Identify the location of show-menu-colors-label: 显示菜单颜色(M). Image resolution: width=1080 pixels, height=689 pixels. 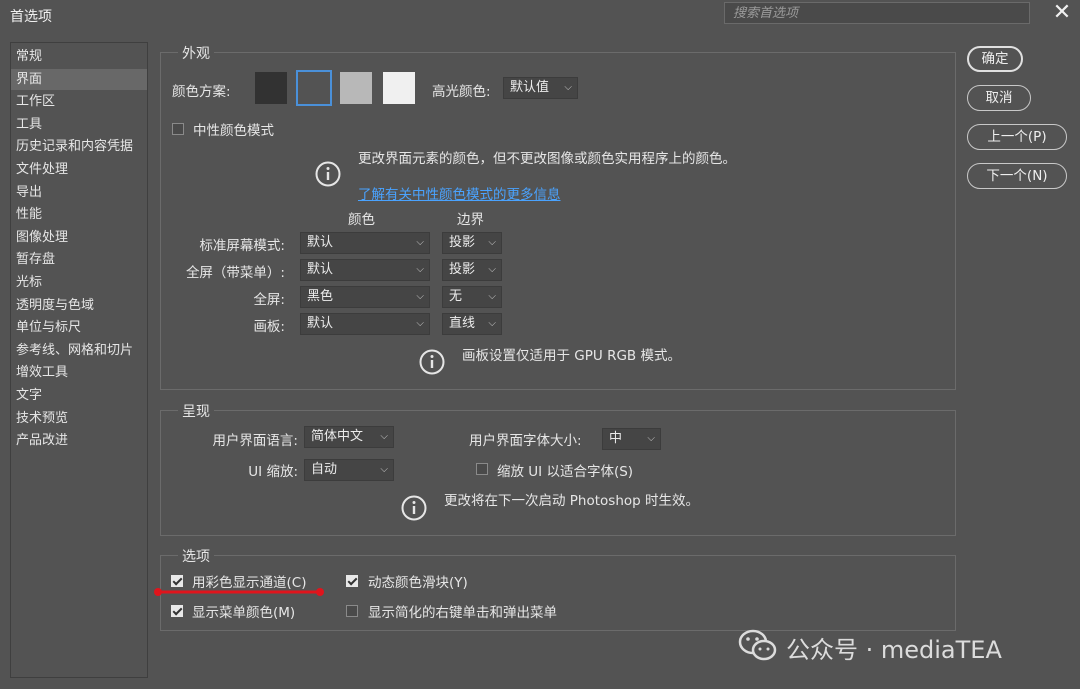
(244, 613).